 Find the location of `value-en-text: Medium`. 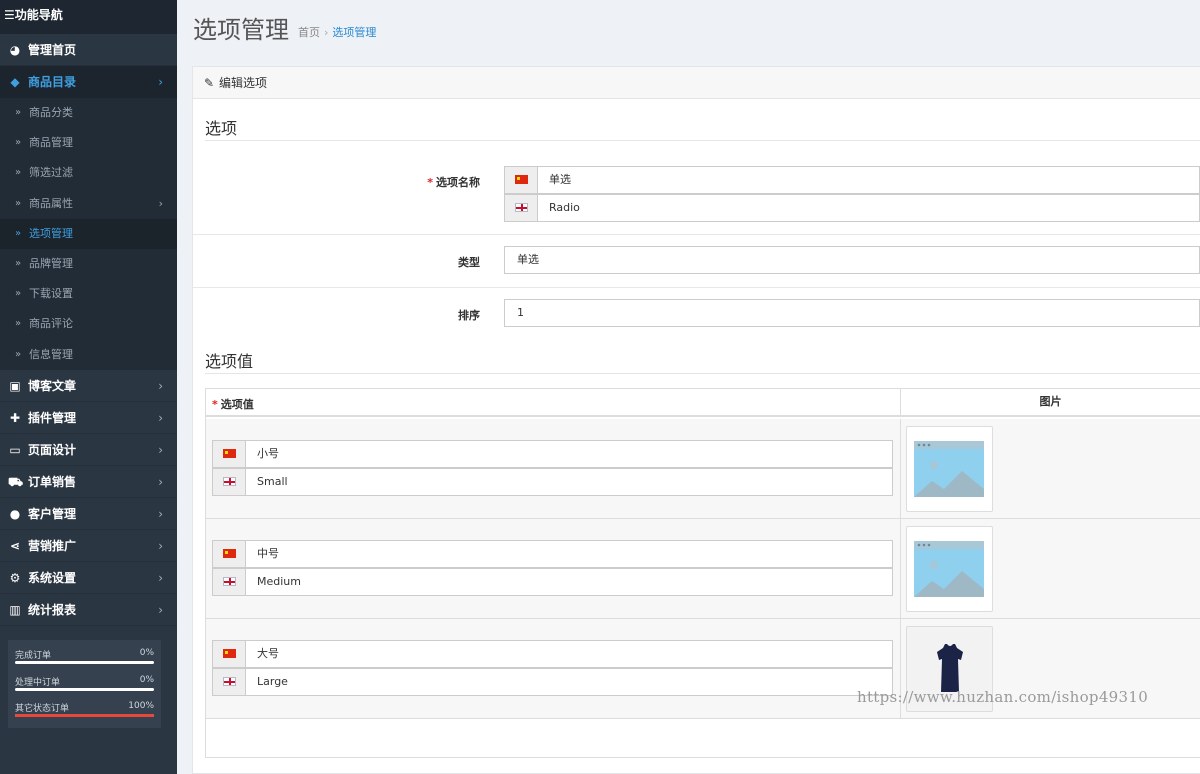

value-en-text: Medium is located at coordinates (279, 581).